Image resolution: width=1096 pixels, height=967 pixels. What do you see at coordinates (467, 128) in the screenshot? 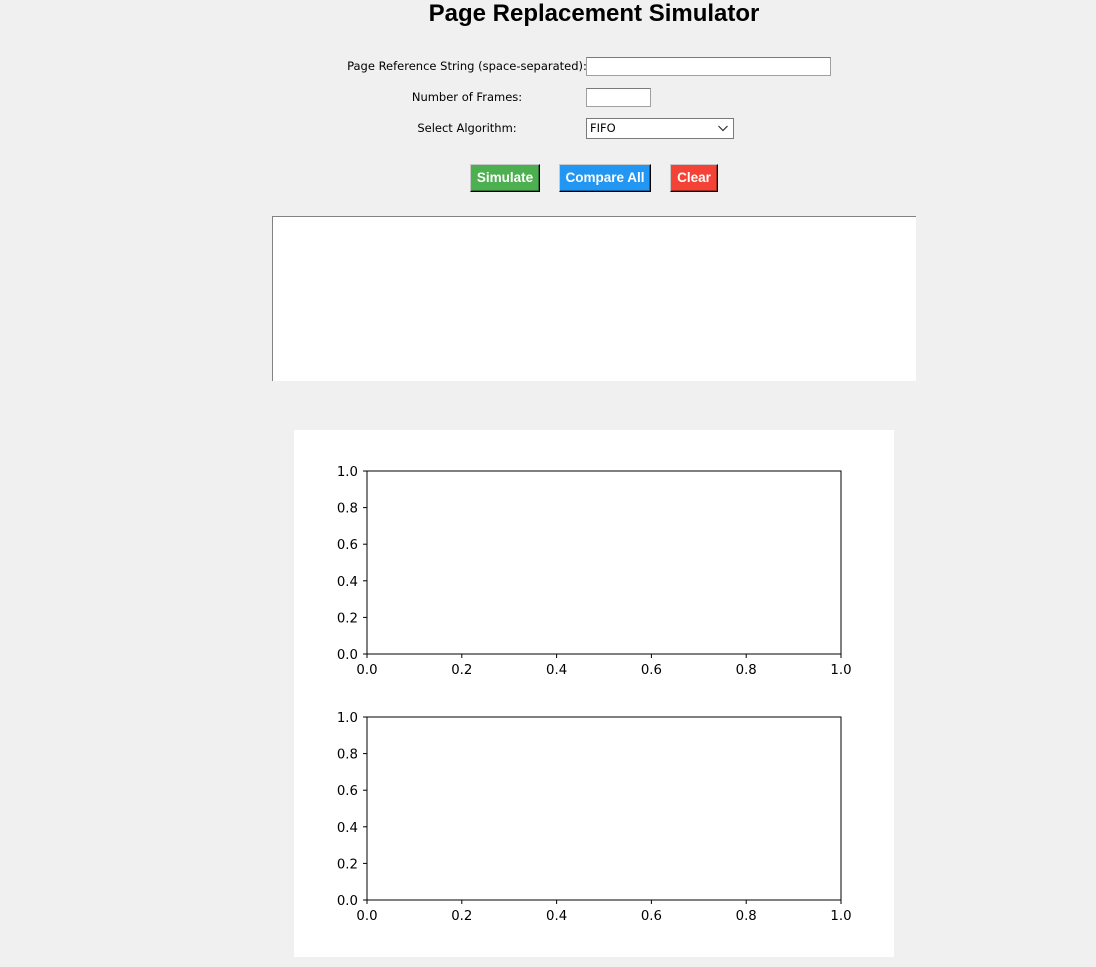
I see `algorithm-label: Select Algorithm:` at bounding box center [467, 128].